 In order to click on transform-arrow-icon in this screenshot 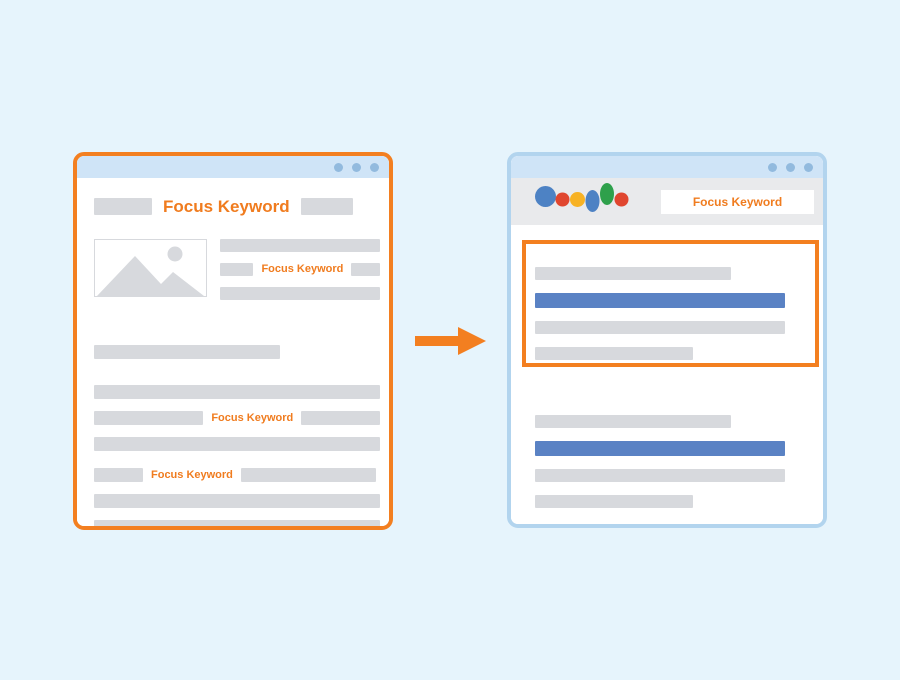, I will do `click(451, 341)`.